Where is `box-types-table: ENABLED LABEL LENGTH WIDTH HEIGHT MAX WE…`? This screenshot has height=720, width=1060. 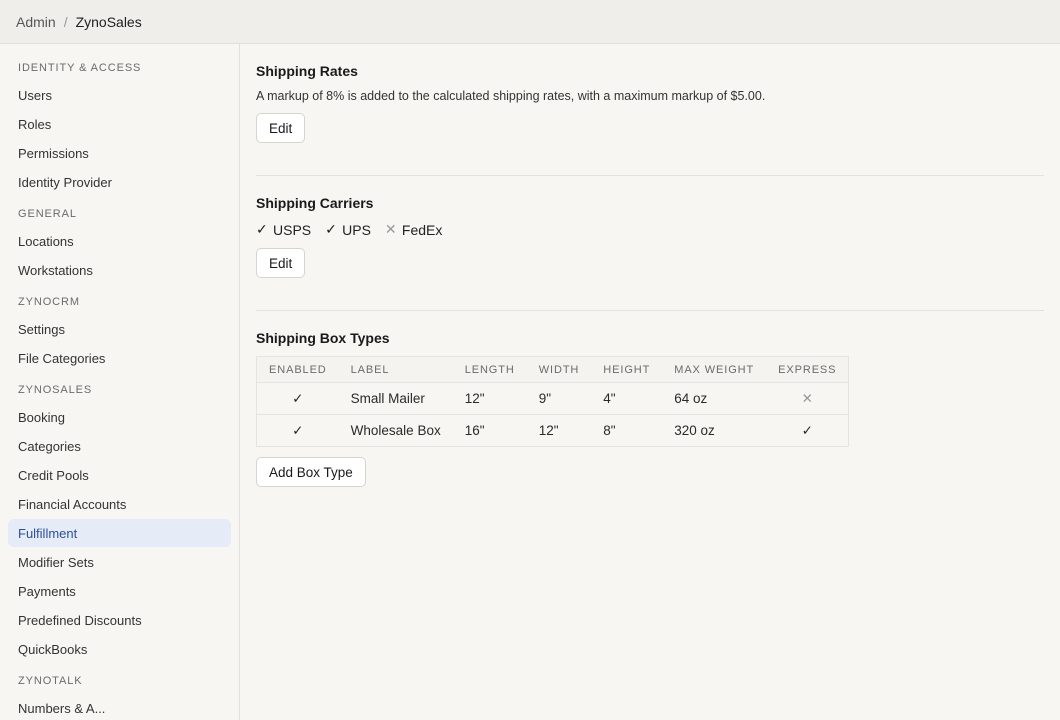
box-types-table: ENABLED LABEL LENGTH WIDTH HEIGHT MAX WE… is located at coordinates (553, 401).